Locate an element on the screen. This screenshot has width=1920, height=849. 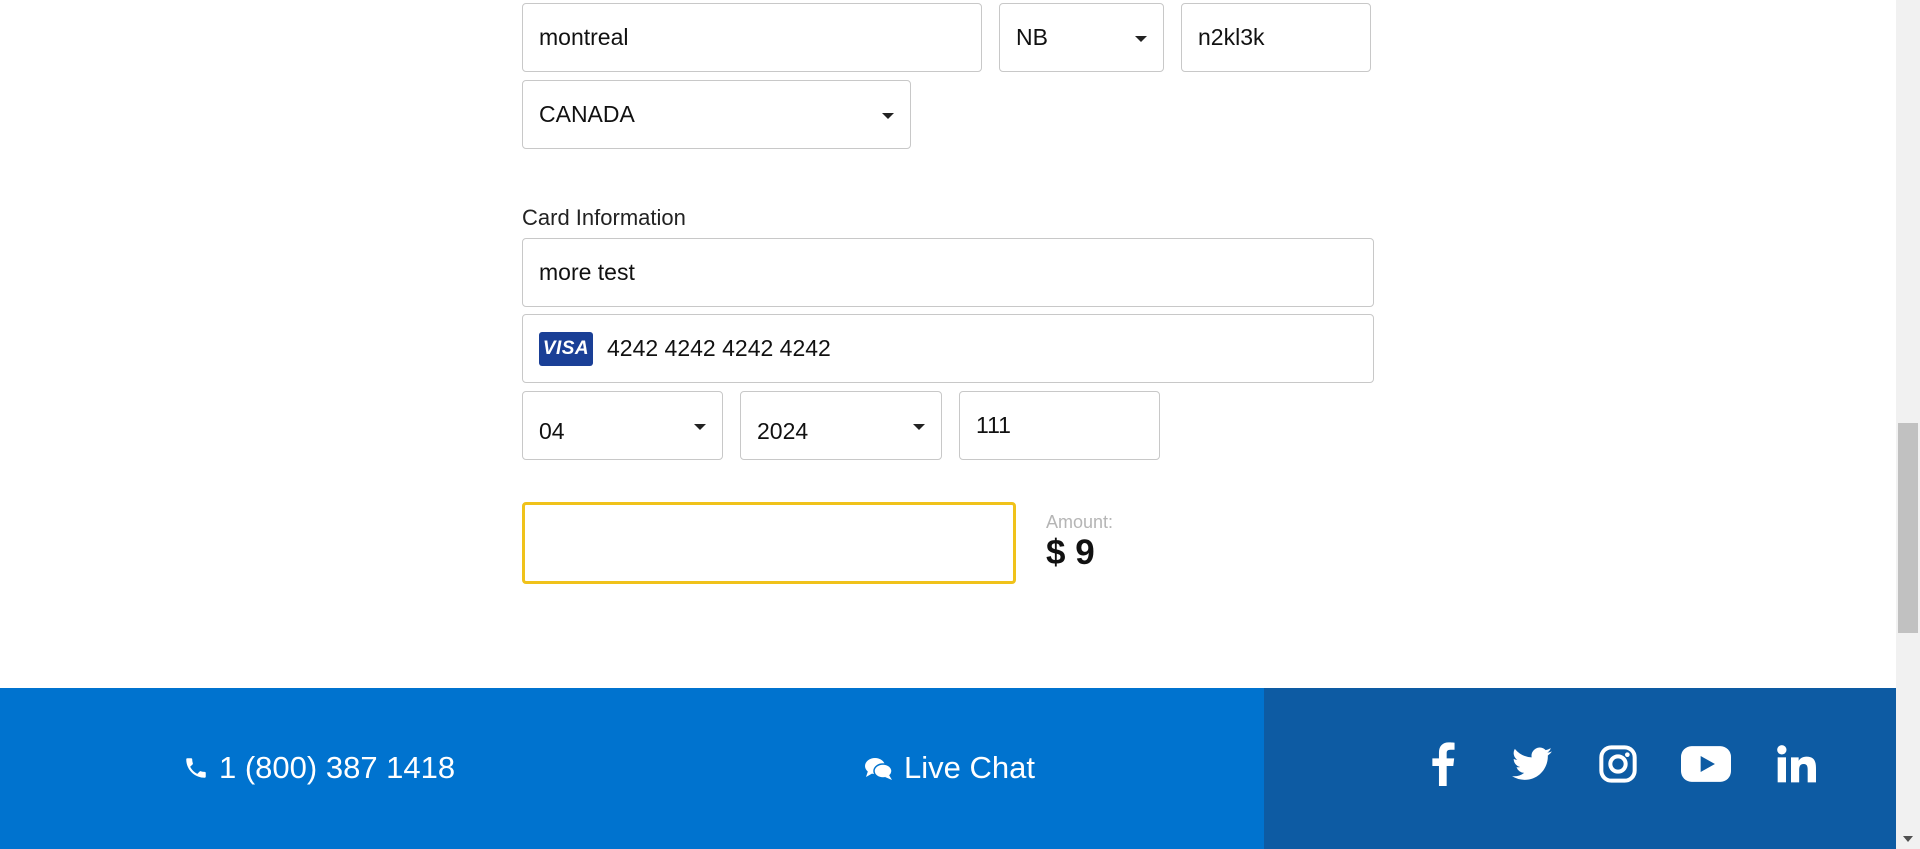
phone-link: 1 (800) 387 1418 is located at coordinates (319, 768).